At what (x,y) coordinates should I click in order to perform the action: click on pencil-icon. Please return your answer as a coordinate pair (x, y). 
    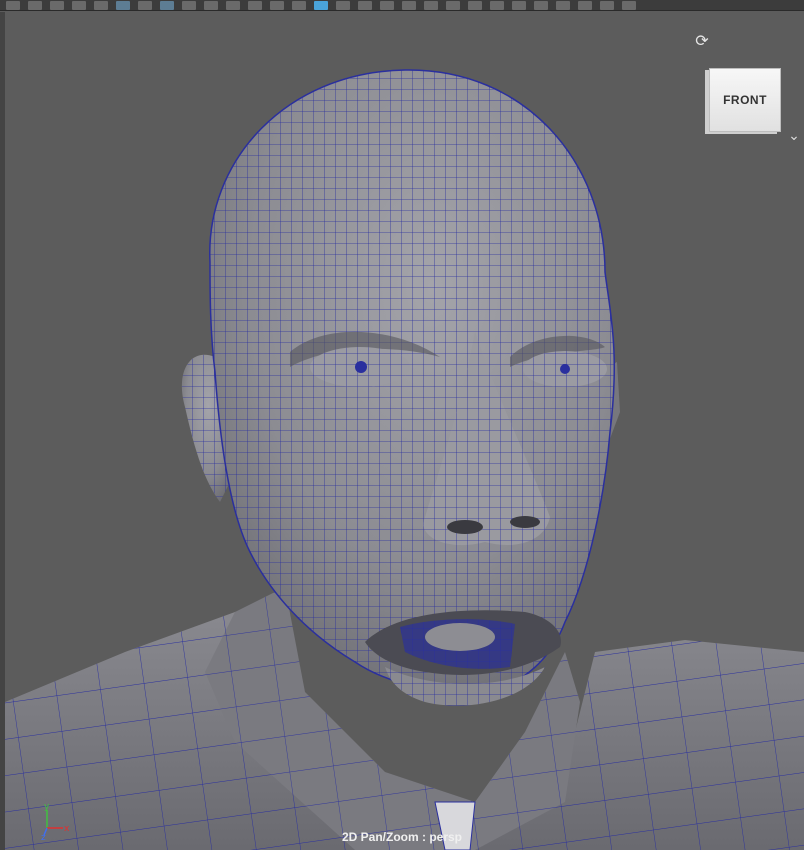
    Looking at the image, I should click on (101, 5).